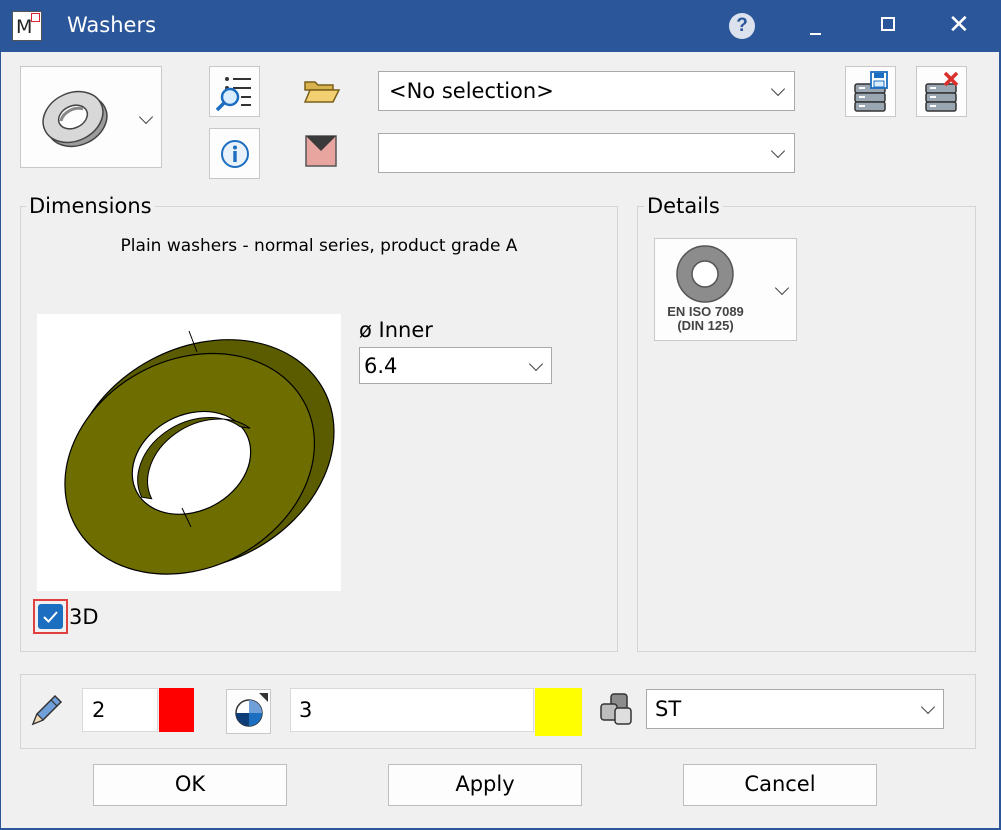 The image size is (1001, 830). Describe the element at coordinates (683, 206) in the screenshot. I see `details-group-label: Details` at that location.